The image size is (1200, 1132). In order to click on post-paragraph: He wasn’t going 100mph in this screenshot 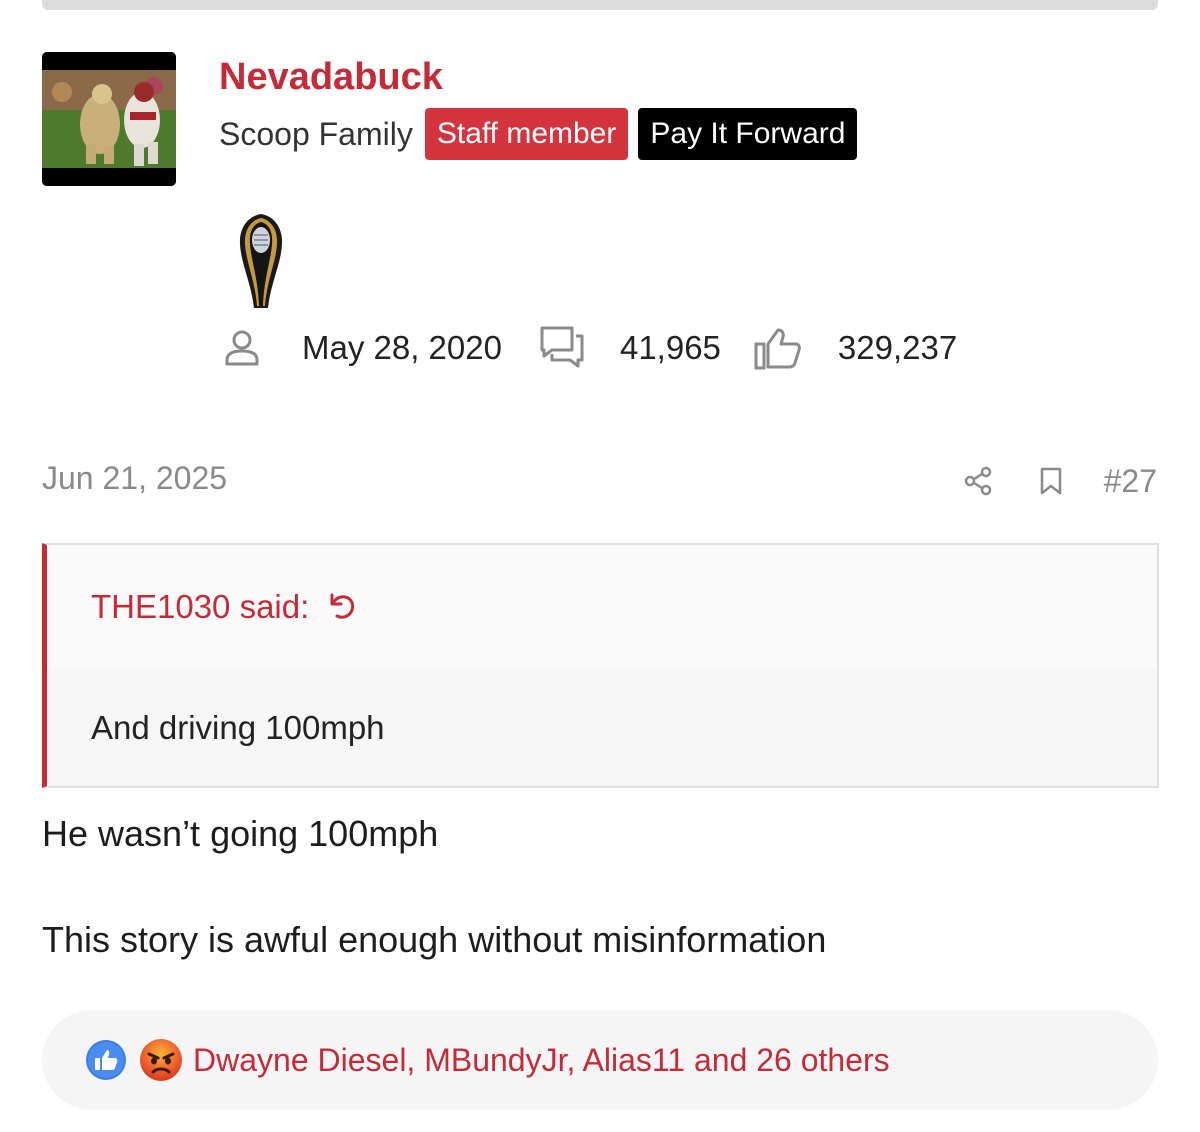, I will do `click(240, 833)`.